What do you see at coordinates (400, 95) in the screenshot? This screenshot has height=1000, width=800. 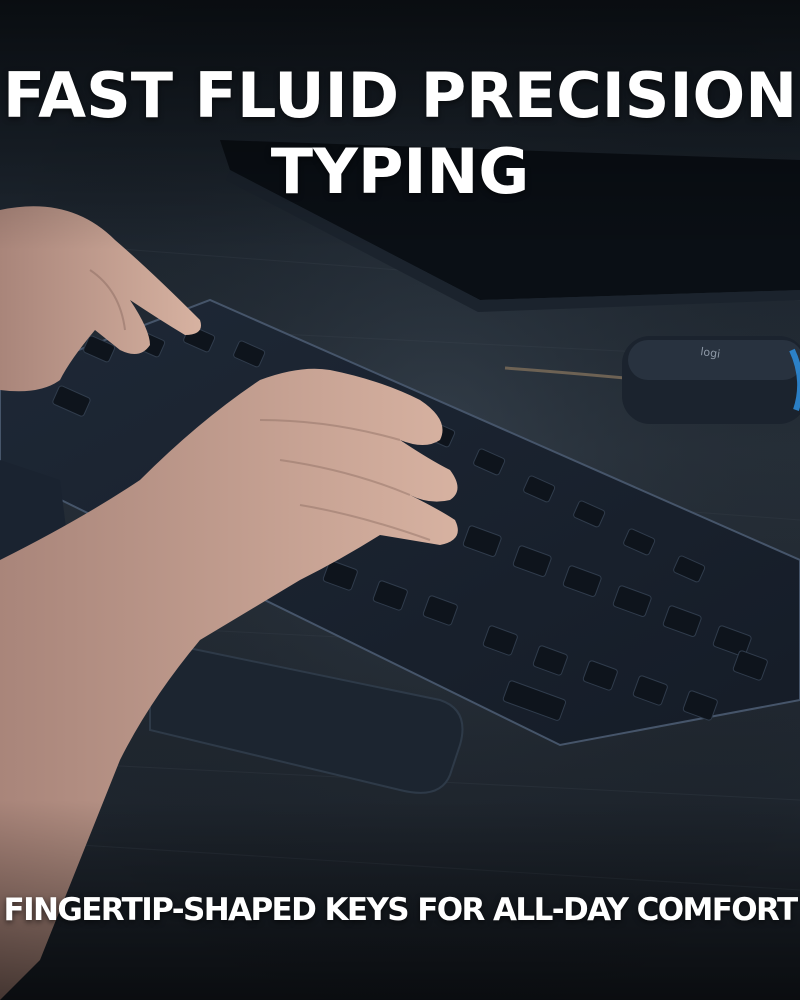 I see `headline-line-1: FAST FLUID PRECISION` at bounding box center [400, 95].